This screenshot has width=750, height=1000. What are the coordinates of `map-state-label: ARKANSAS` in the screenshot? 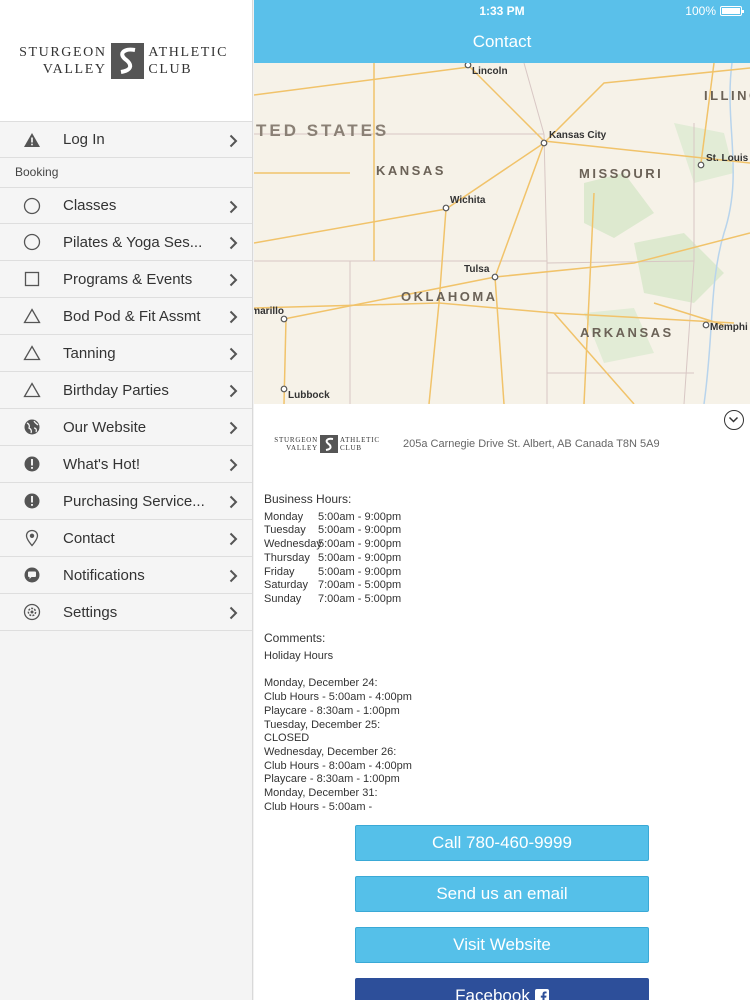 It's located at (627, 332).